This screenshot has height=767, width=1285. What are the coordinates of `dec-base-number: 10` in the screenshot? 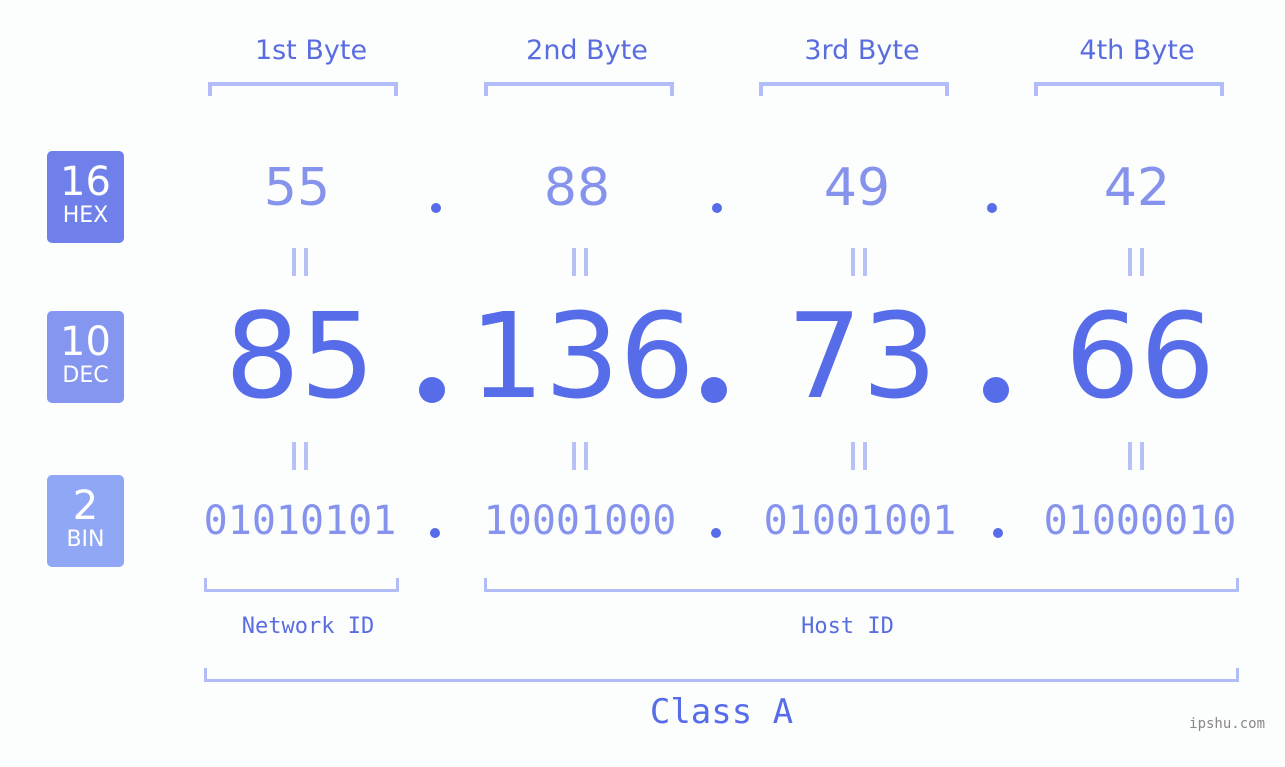 It's located at (85, 342).